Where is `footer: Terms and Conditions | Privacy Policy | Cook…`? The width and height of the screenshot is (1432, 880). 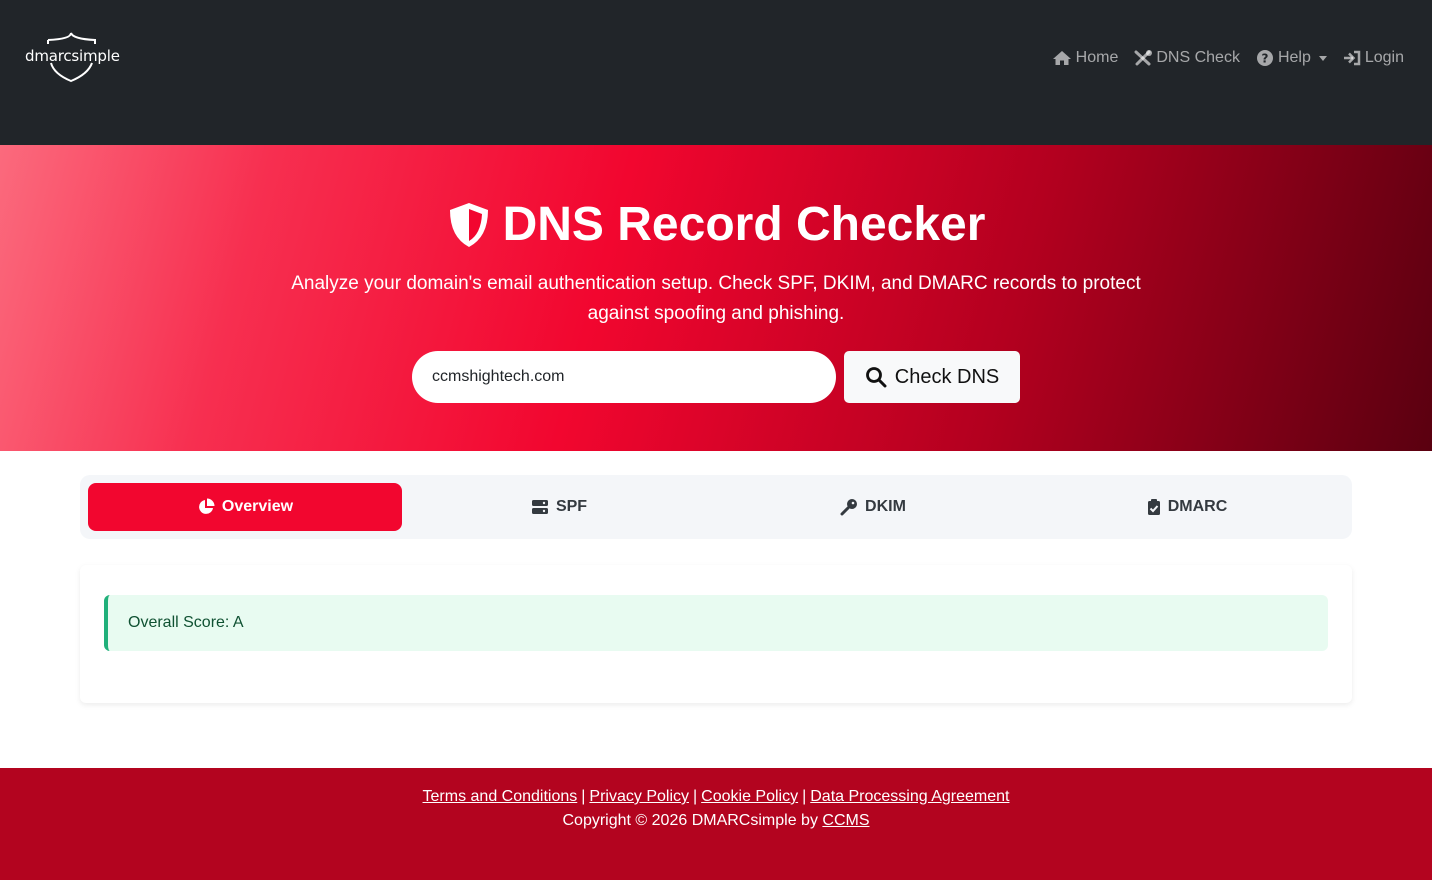 footer: Terms and Conditions | Privacy Policy | Cook… is located at coordinates (716, 824).